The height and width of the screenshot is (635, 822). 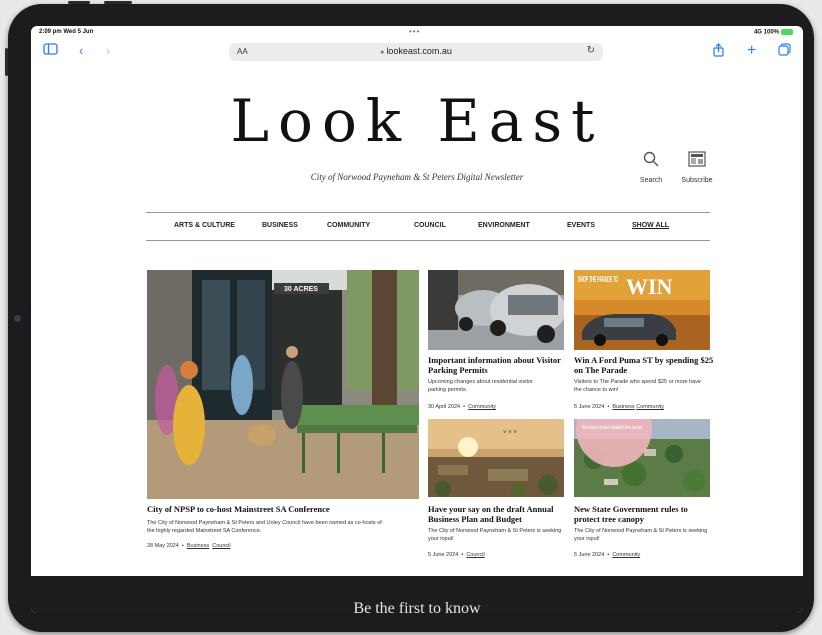 I want to click on win-big-text: WIN, so click(x=649, y=286).